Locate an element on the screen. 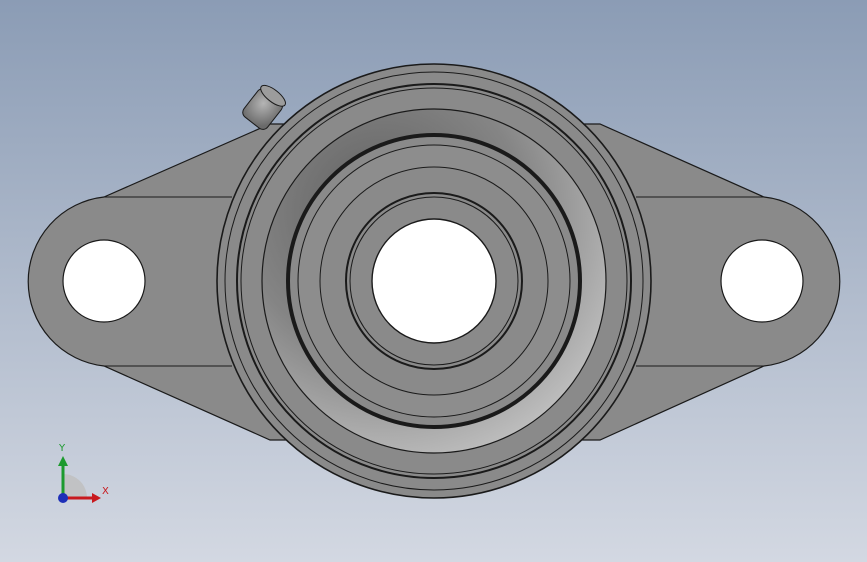  triad-graphic is located at coordinates (79, 479).